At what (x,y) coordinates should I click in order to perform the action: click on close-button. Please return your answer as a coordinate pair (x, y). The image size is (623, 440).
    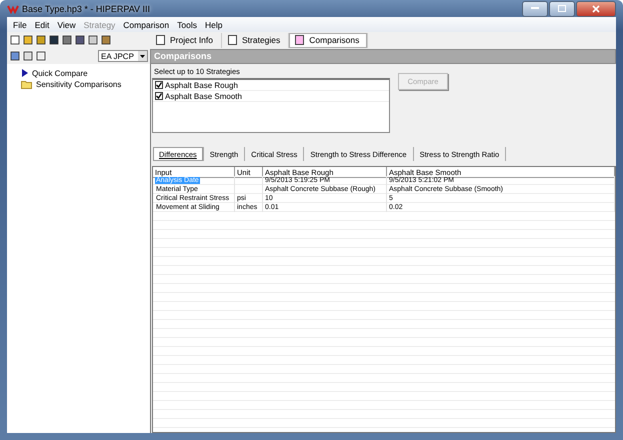
    Looking at the image, I should click on (596, 8).